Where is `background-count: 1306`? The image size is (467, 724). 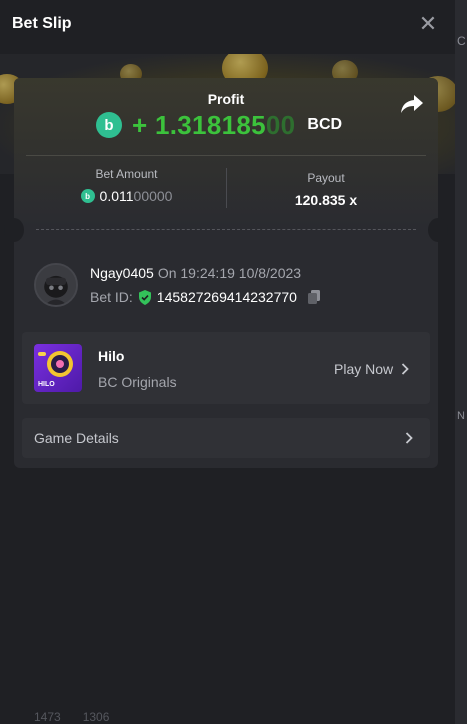 background-count: 1306 is located at coordinates (96, 717).